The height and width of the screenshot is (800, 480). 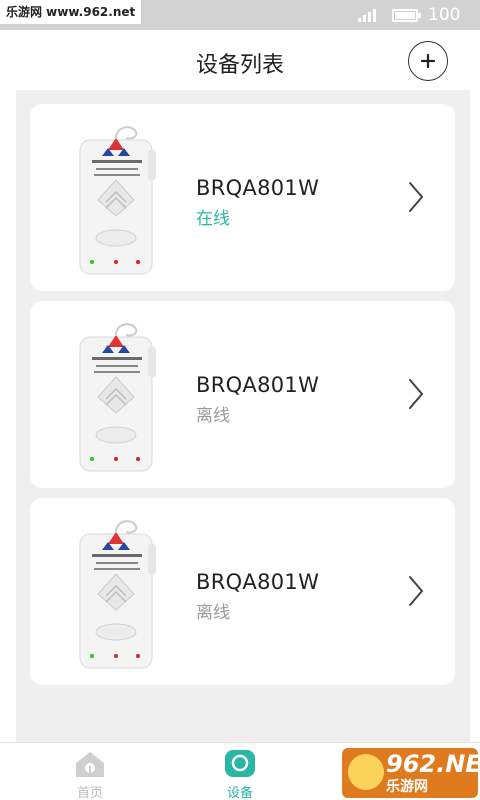 What do you see at coordinates (239, 793) in the screenshot?
I see `tab-device-label: 设备` at bounding box center [239, 793].